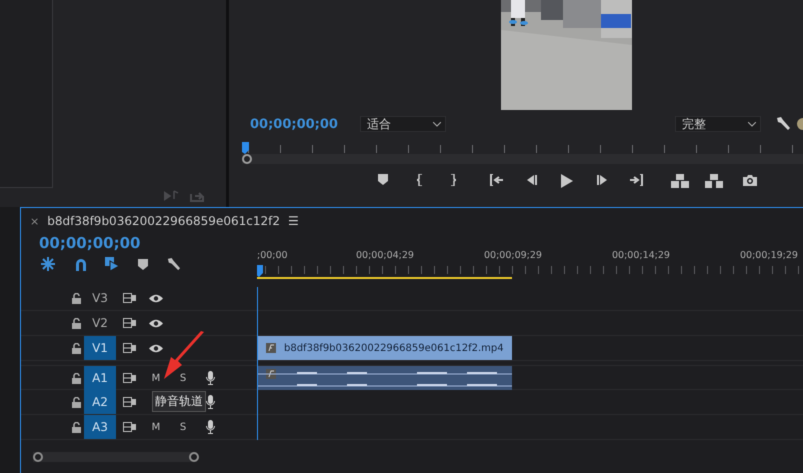 This screenshot has width=803, height=473. I want to click on track-target-button: V3, so click(100, 298).